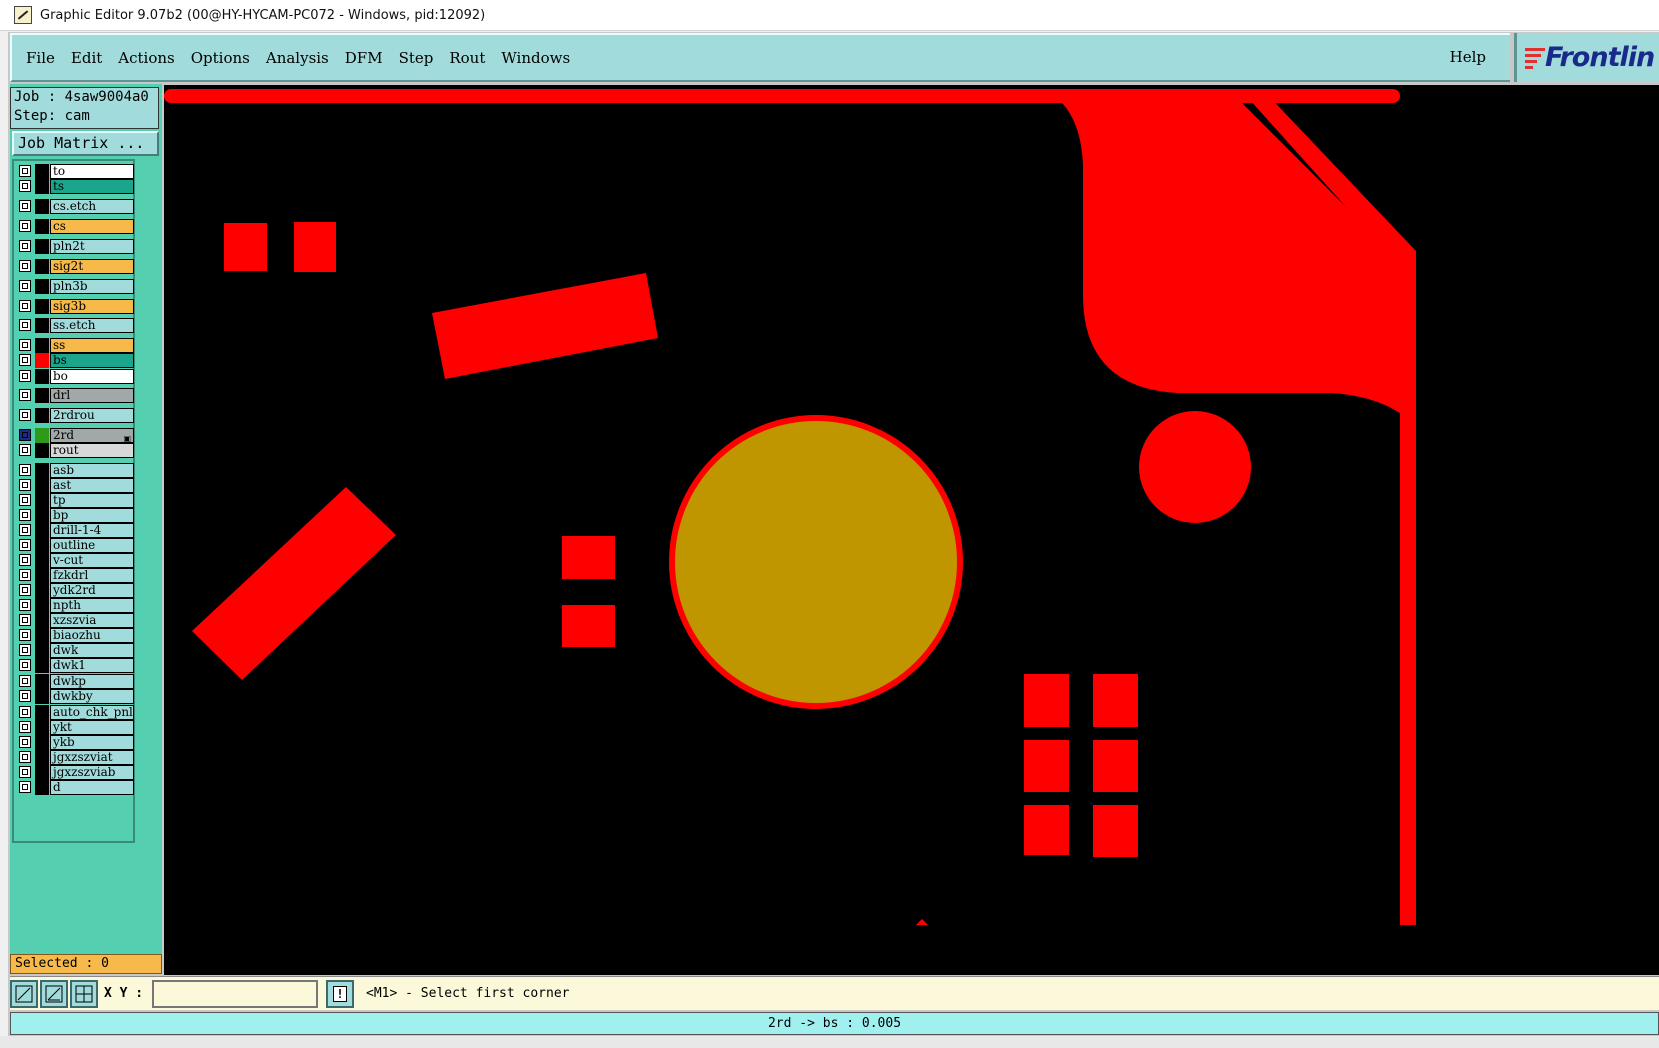  What do you see at coordinates (92, 485) in the screenshot?
I see `layer-name: ast` at bounding box center [92, 485].